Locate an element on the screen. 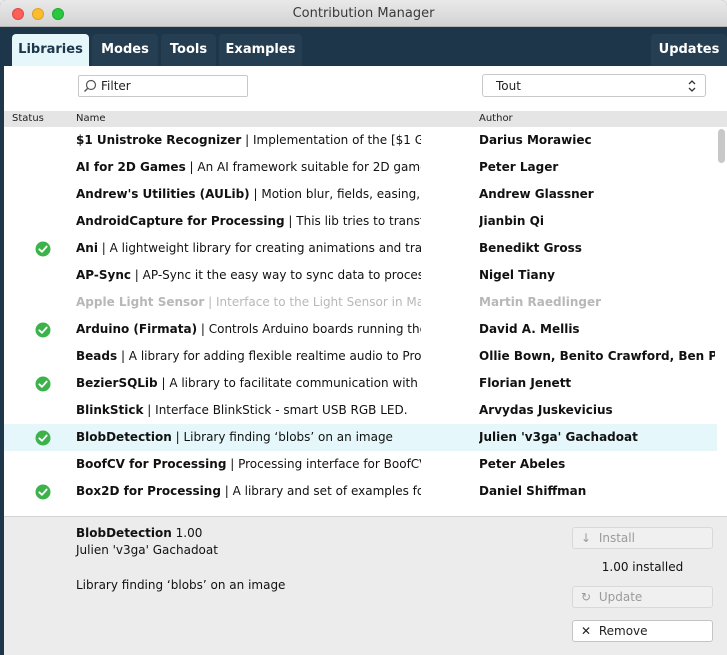  library-author: Martin Raedlinger is located at coordinates (540, 302).